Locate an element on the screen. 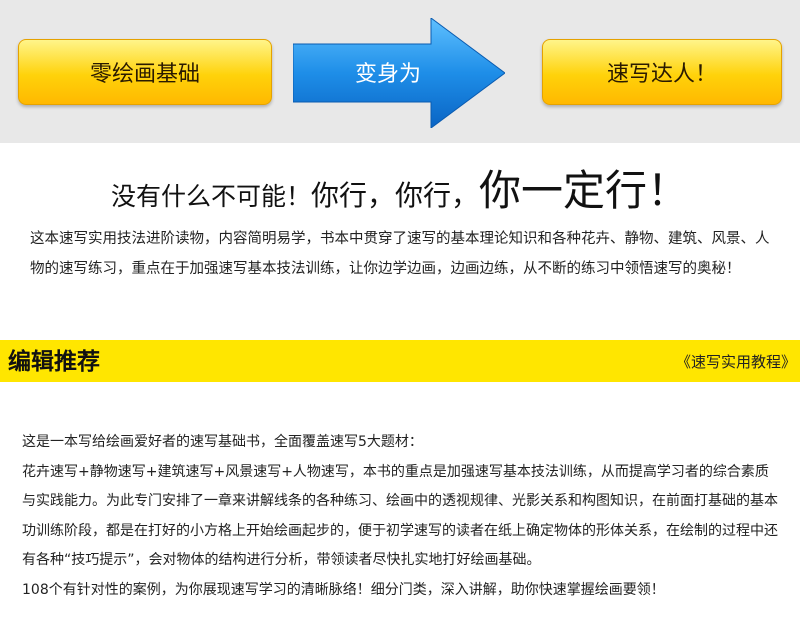  book-title: 《速写实用教程》 is located at coordinates (735, 362).